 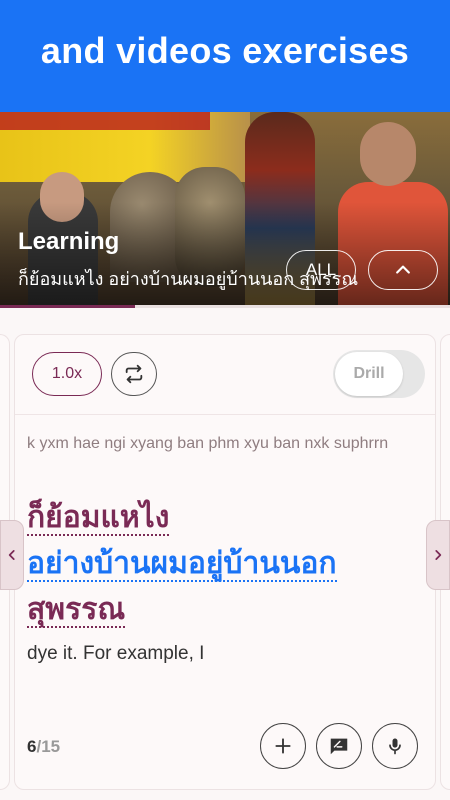 I want to click on add-button, so click(x=283, y=746).